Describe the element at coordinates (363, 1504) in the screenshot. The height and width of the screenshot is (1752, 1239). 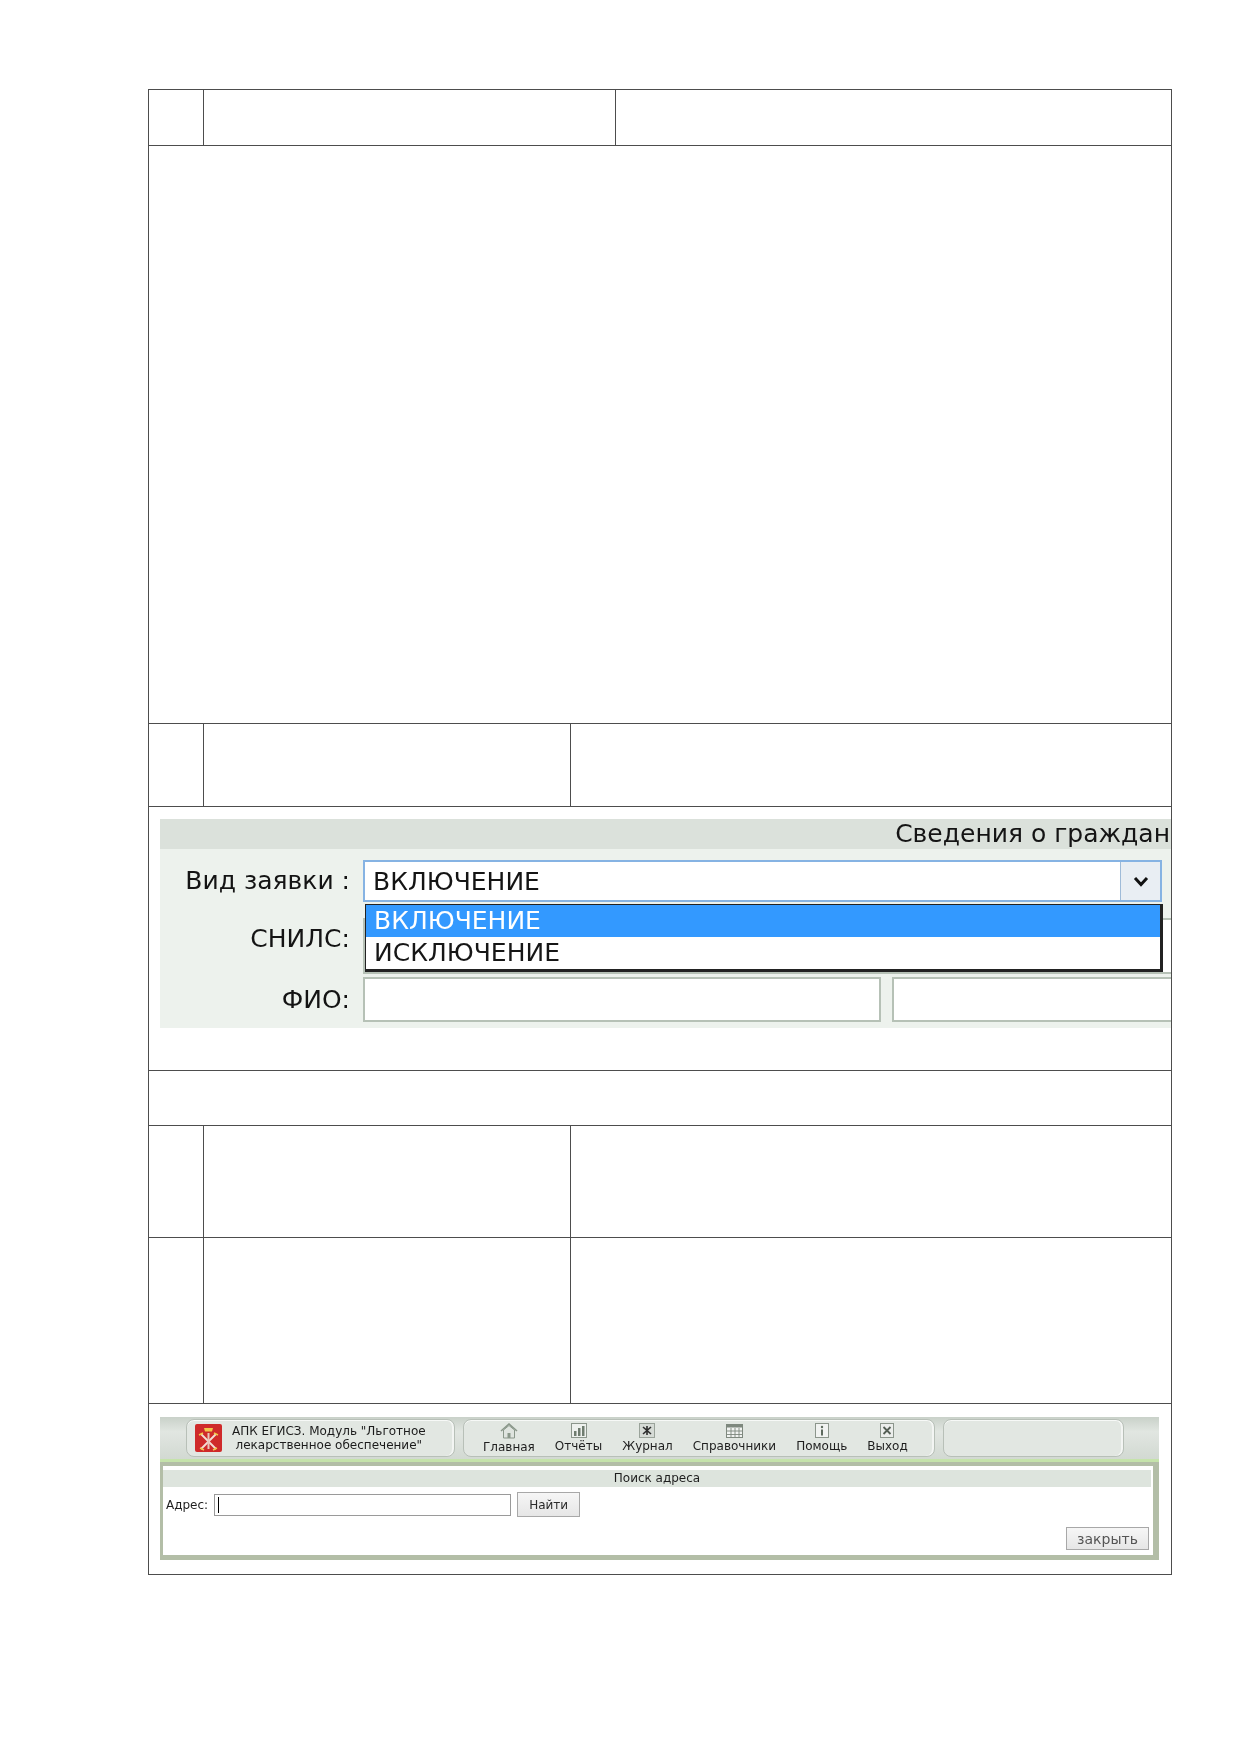
I see `address-input` at that location.